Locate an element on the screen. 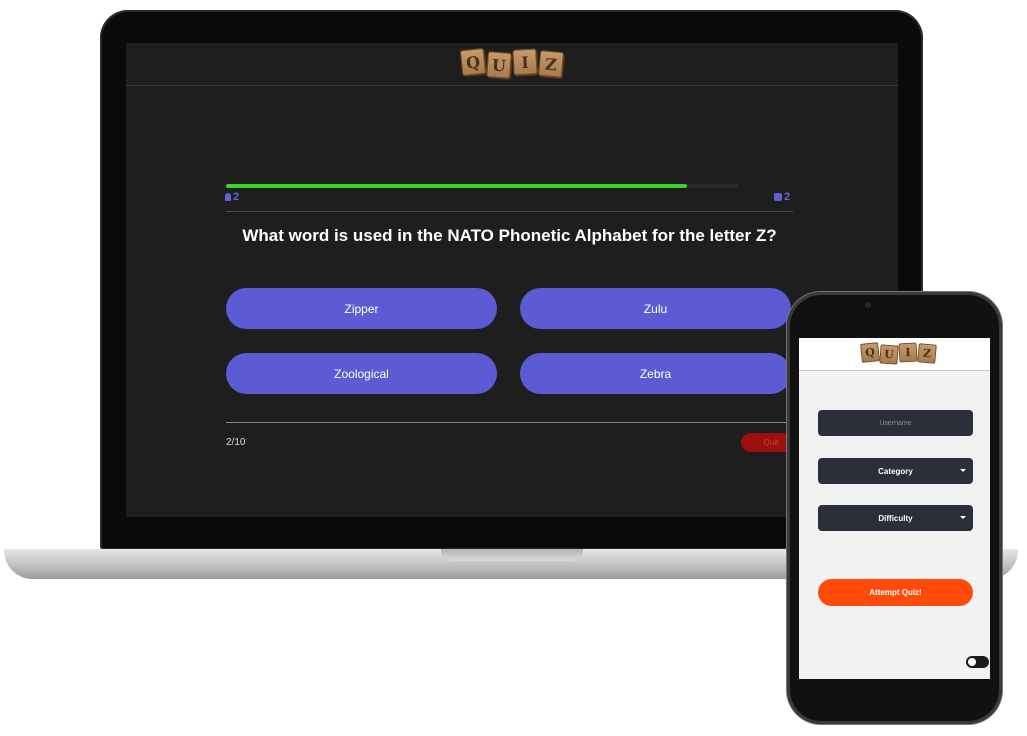 This screenshot has height=736, width=1027. quiz-progress-bar is located at coordinates (482, 186).